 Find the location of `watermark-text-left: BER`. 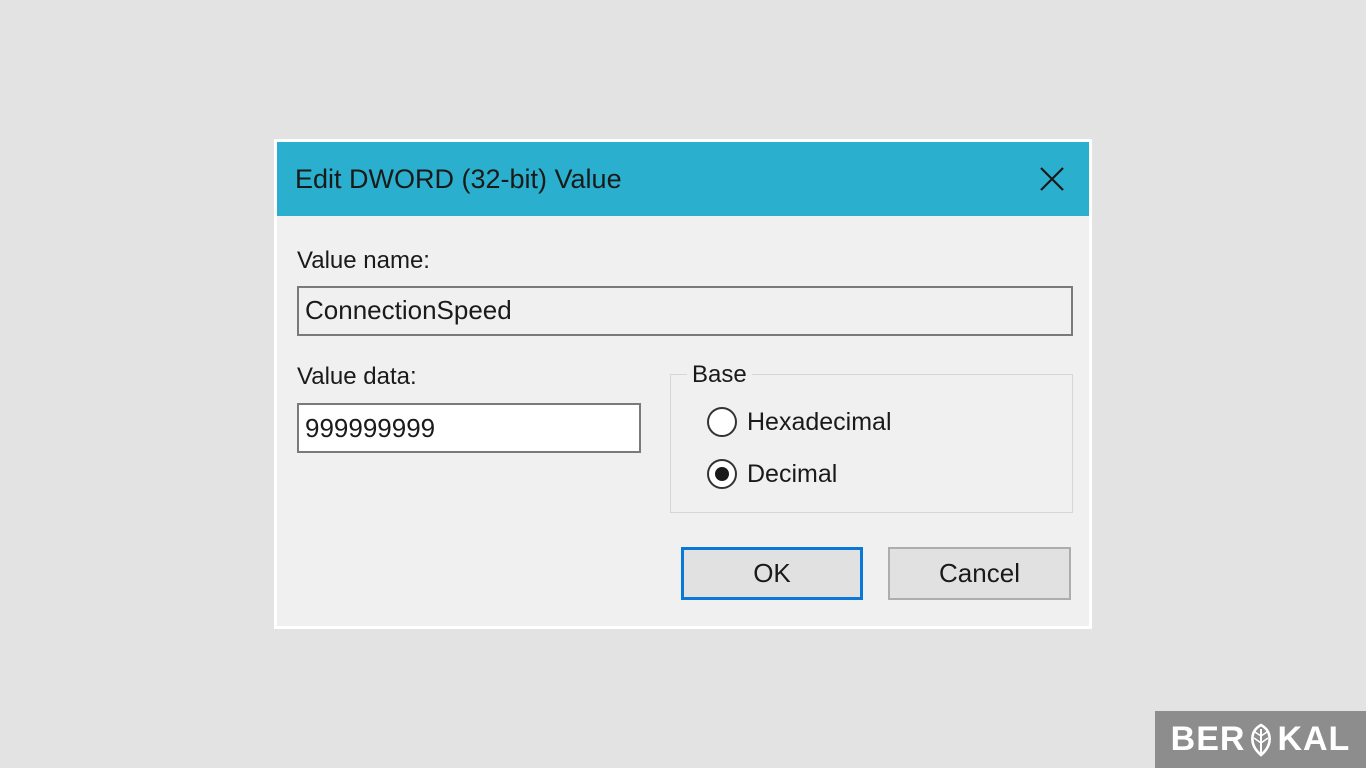

watermark-text-left: BER is located at coordinates (1208, 739).